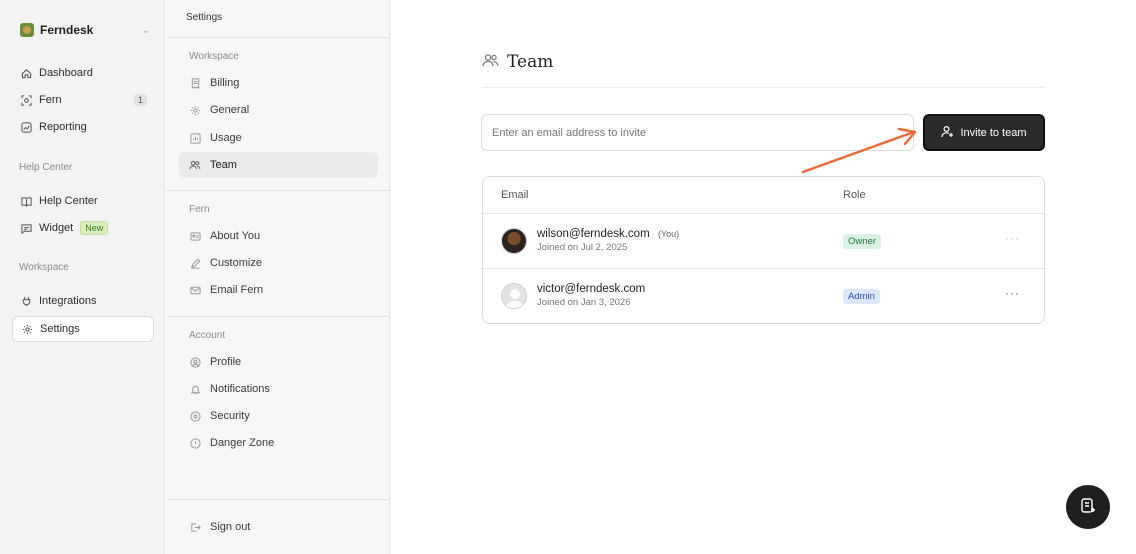 The image size is (1136, 554). Describe the element at coordinates (67, 30) in the screenshot. I see `workspace-name: Ferndesk` at that location.